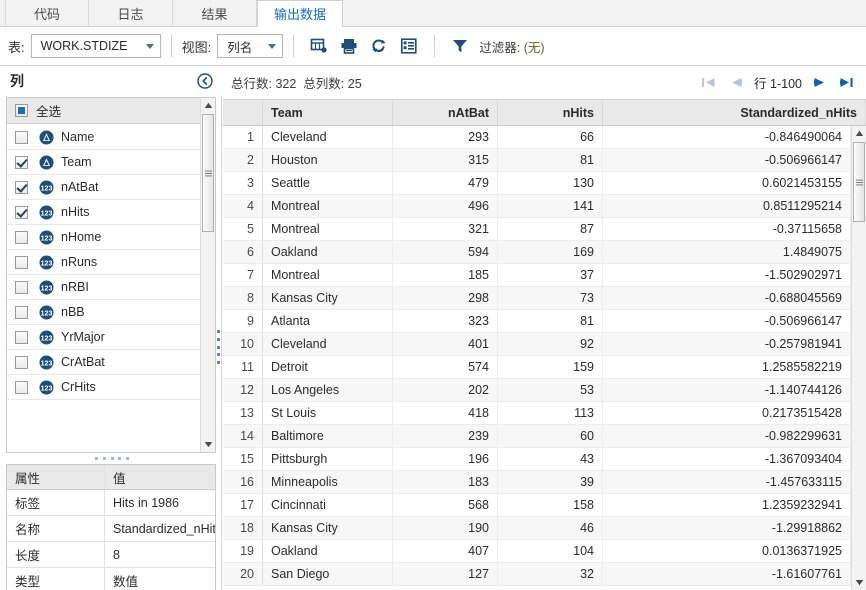 This screenshot has width=866, height=590. What do you see at coordinates (296, 82) in the screenshot?
I see `row-column-counts: 总行数: 322 总列数: 25` at bounding box center [296, 82].